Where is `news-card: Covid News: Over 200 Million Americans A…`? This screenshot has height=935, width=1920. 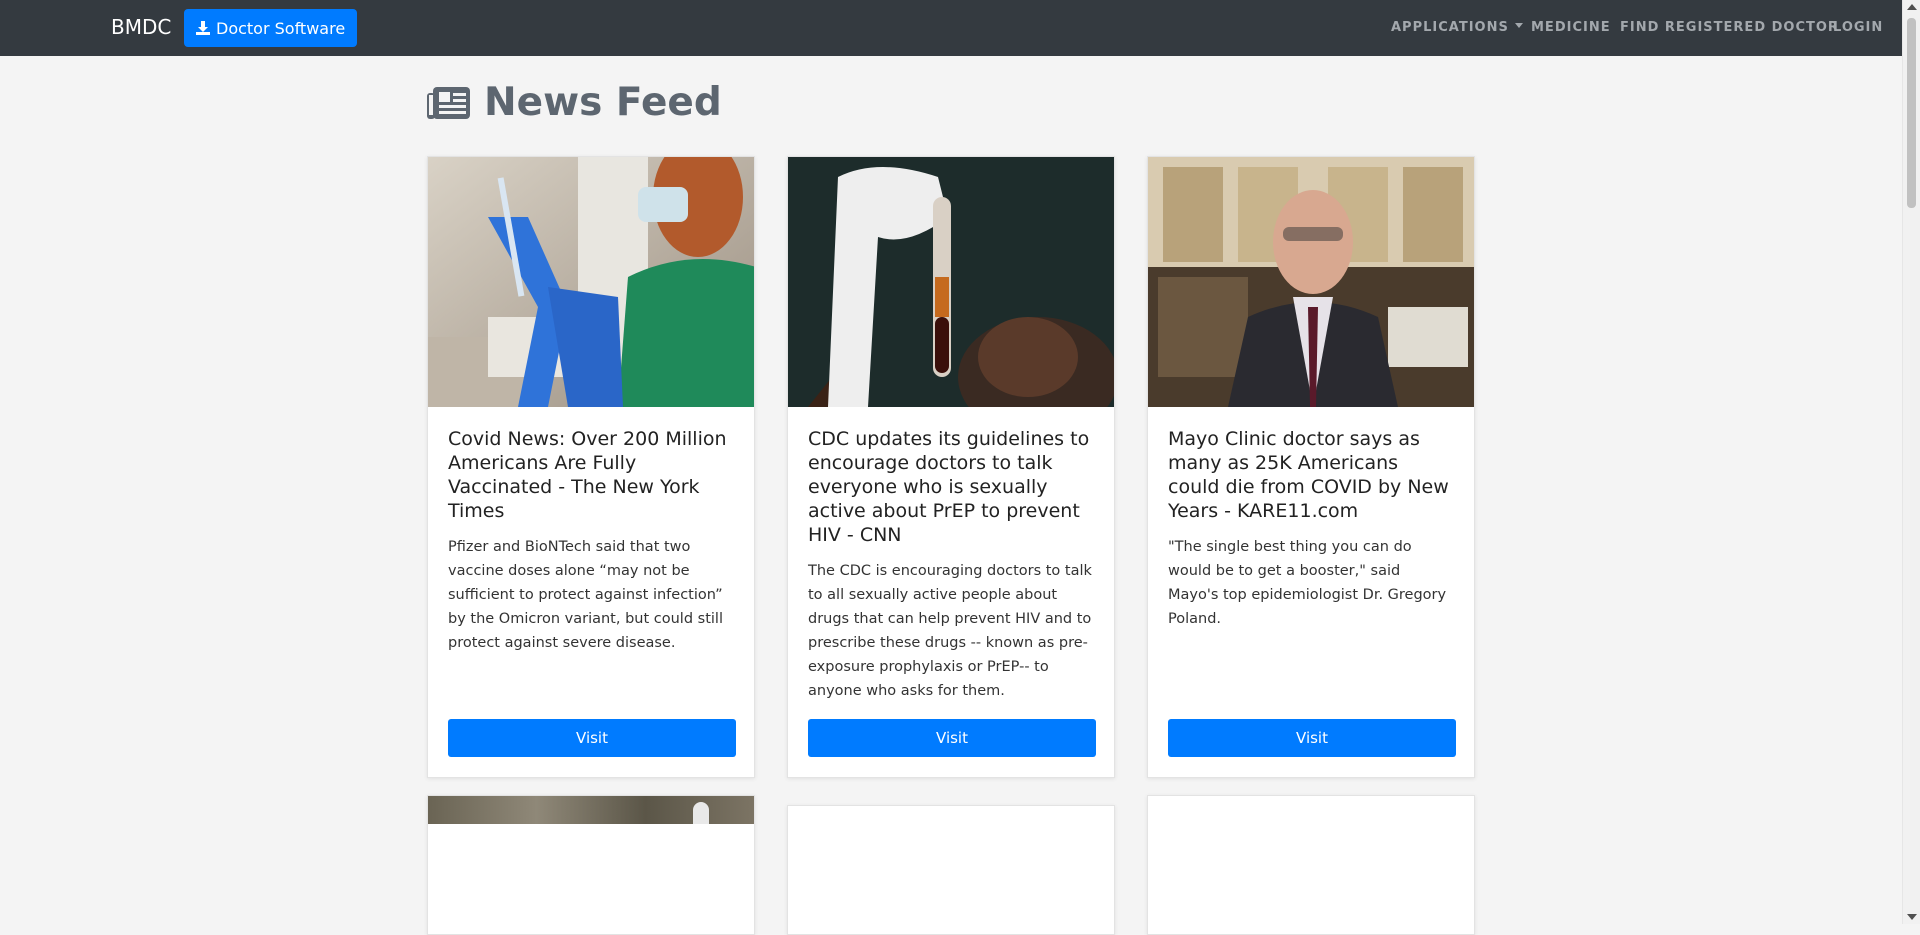 news-card: Covid News: Over 200 Million Americans A… is located at coordinates (591, 467).